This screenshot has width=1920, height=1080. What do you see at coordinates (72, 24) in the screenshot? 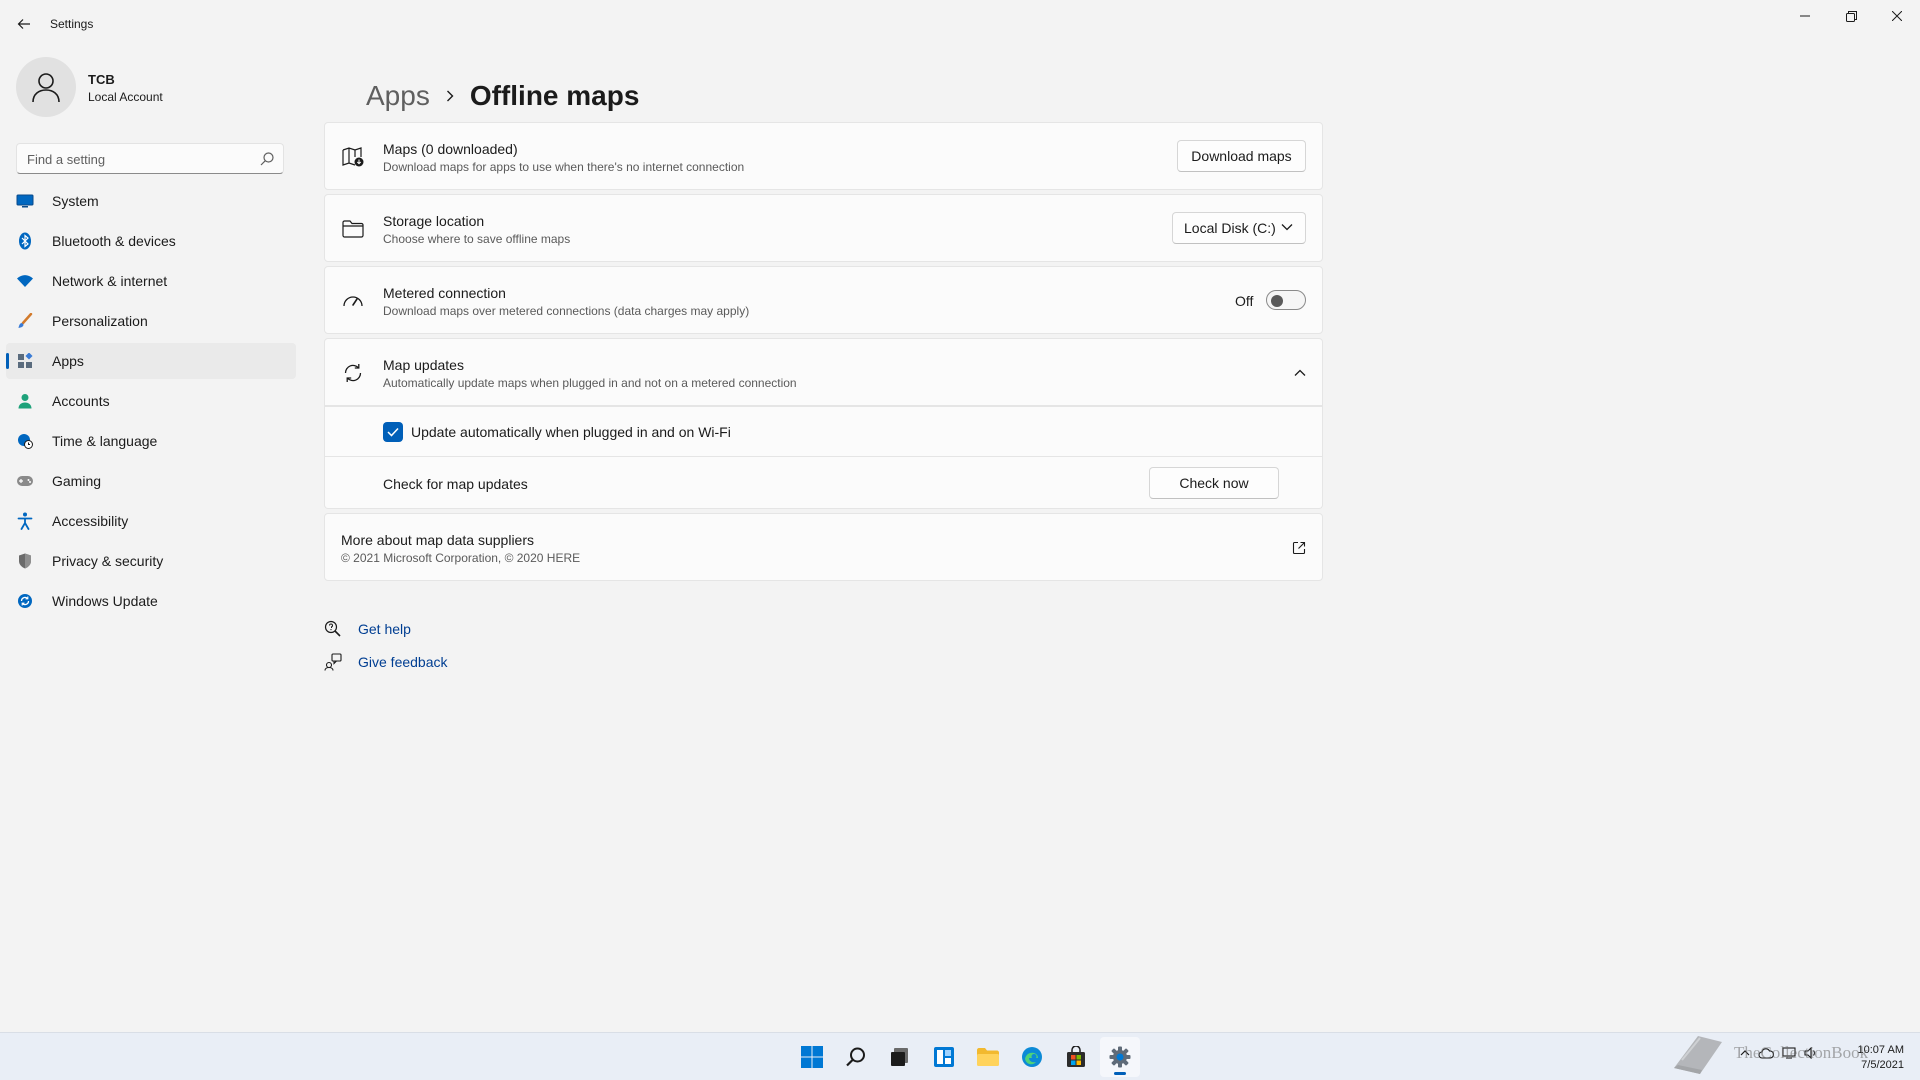
I see `window-title: Settings` at bounding box center [72, 24].